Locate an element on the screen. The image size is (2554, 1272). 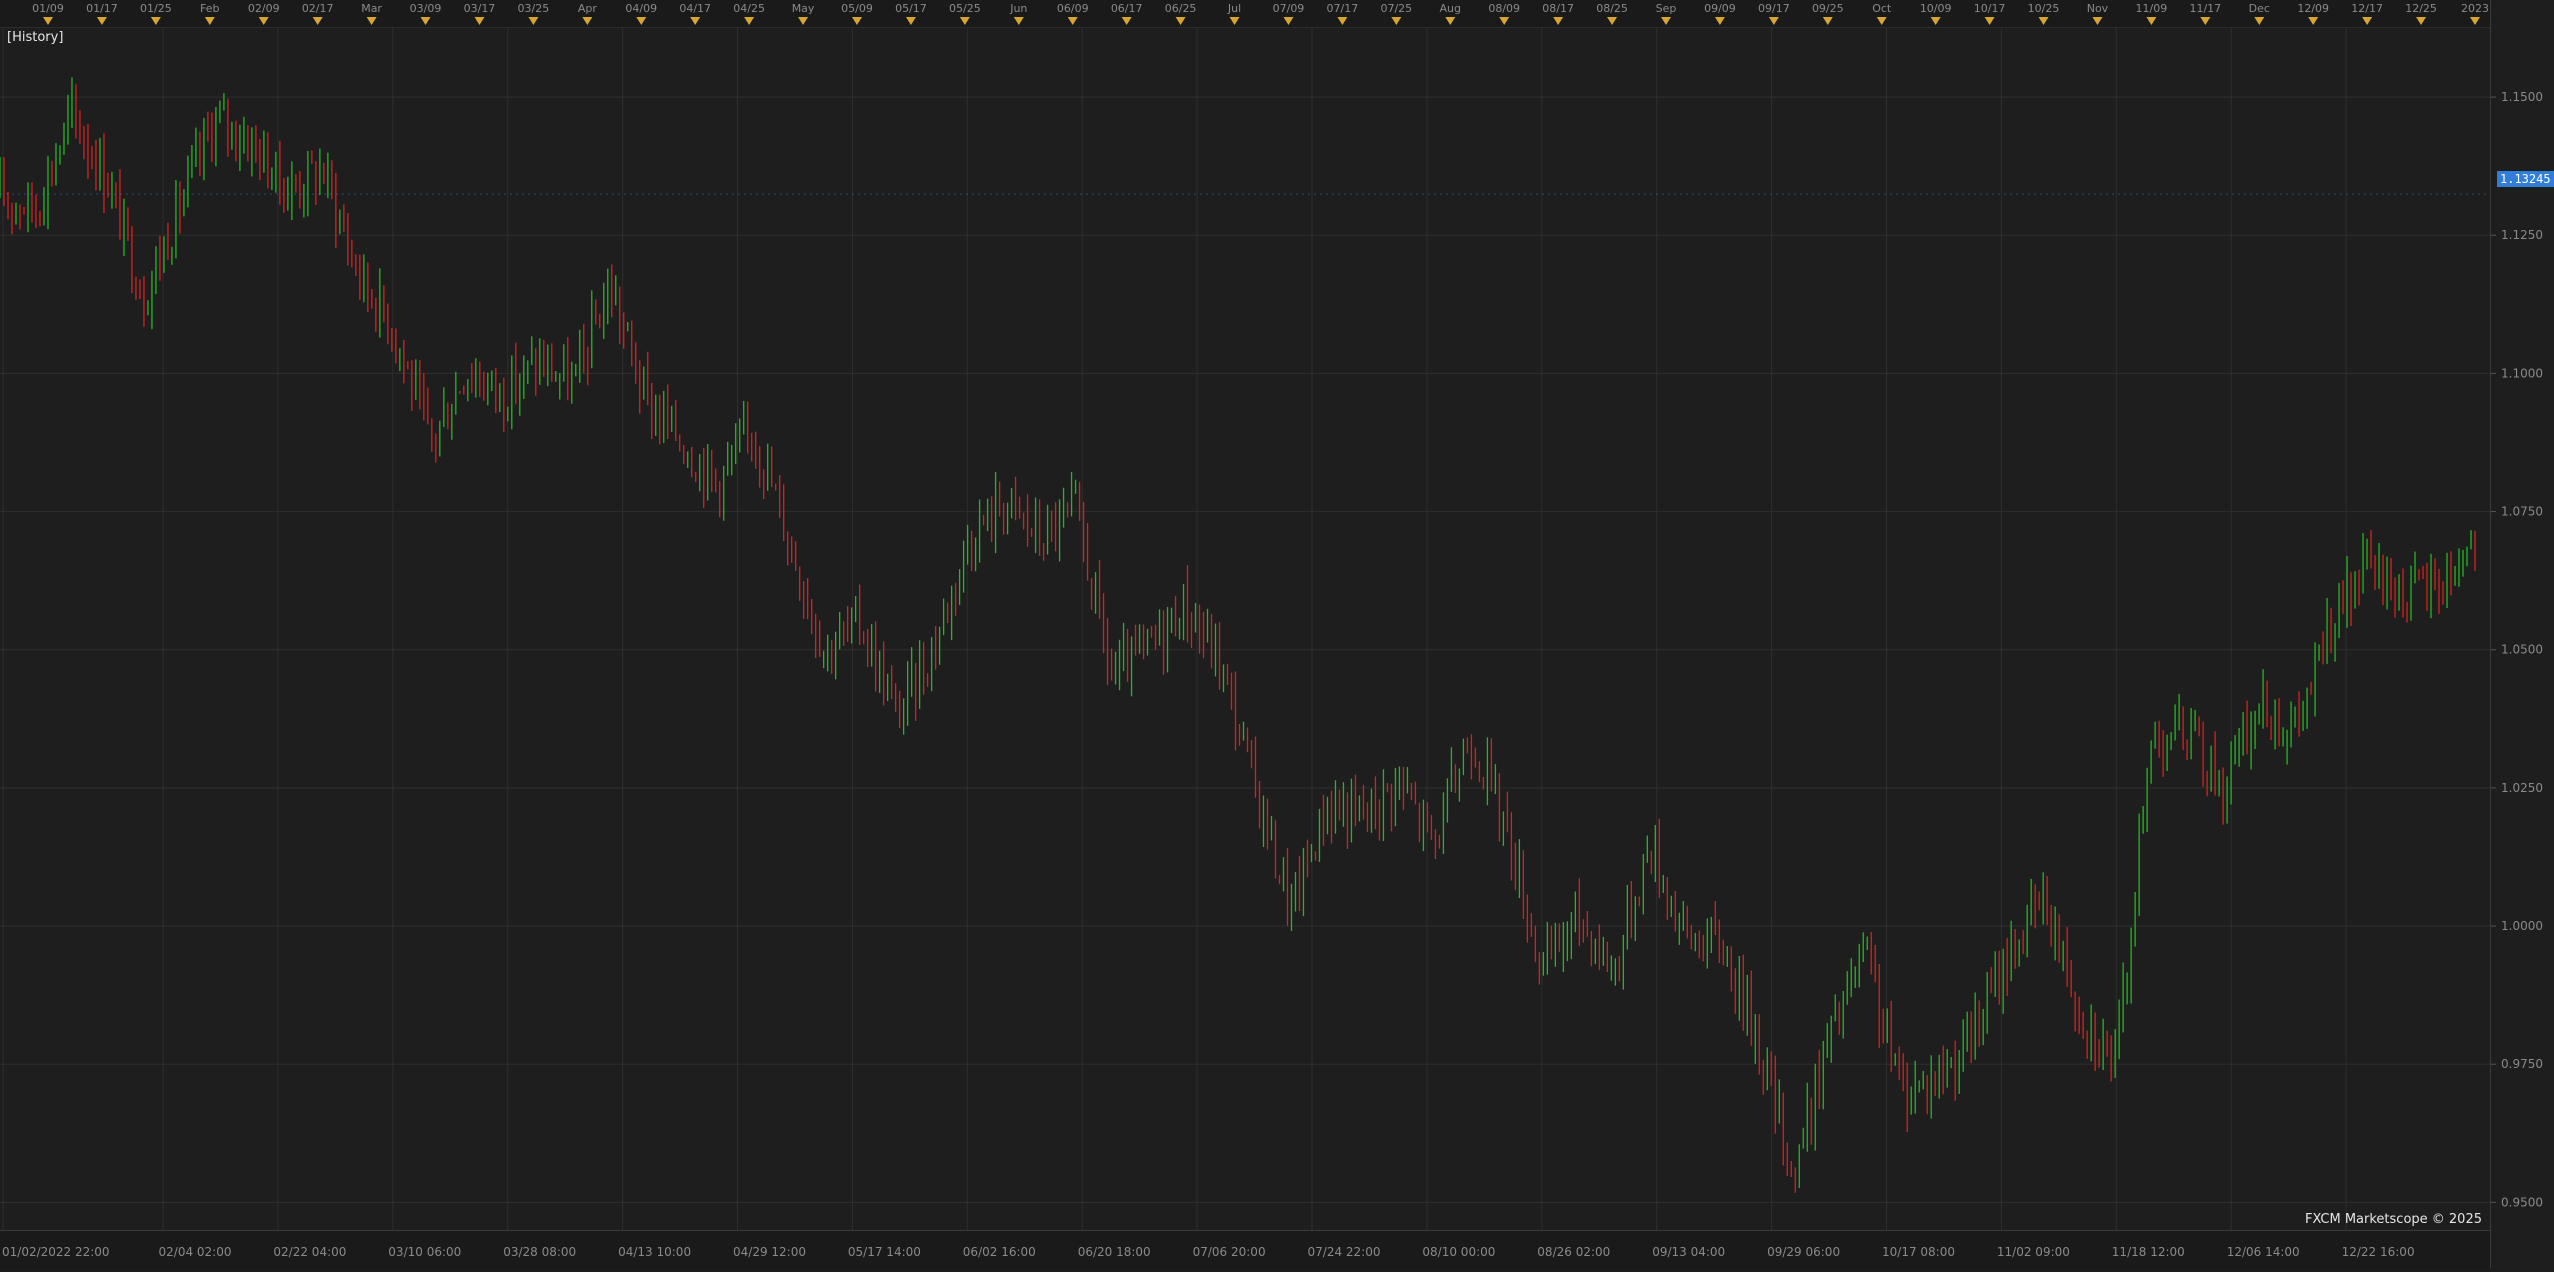
x-tick-label: 02/22 04:00 is located at coordinates (309, 1252).